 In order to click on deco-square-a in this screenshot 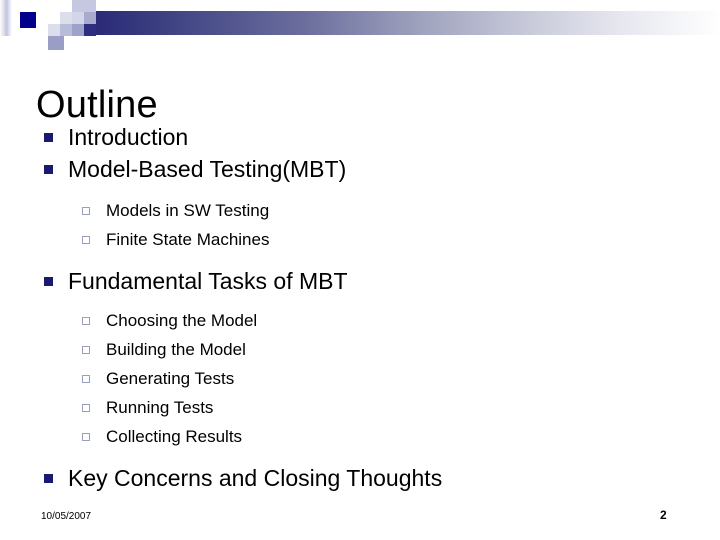, I will do `click(6, 18)`.